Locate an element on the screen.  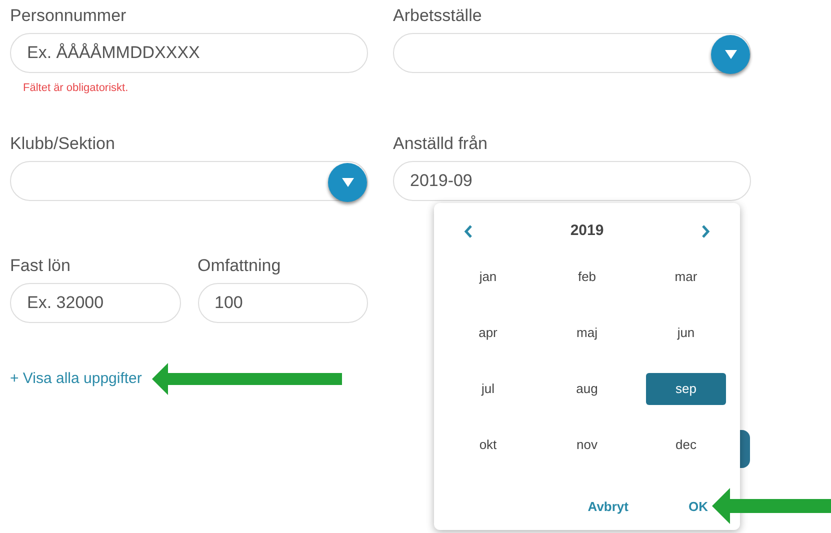
month-option: feb is located at coordinates (587, 277).